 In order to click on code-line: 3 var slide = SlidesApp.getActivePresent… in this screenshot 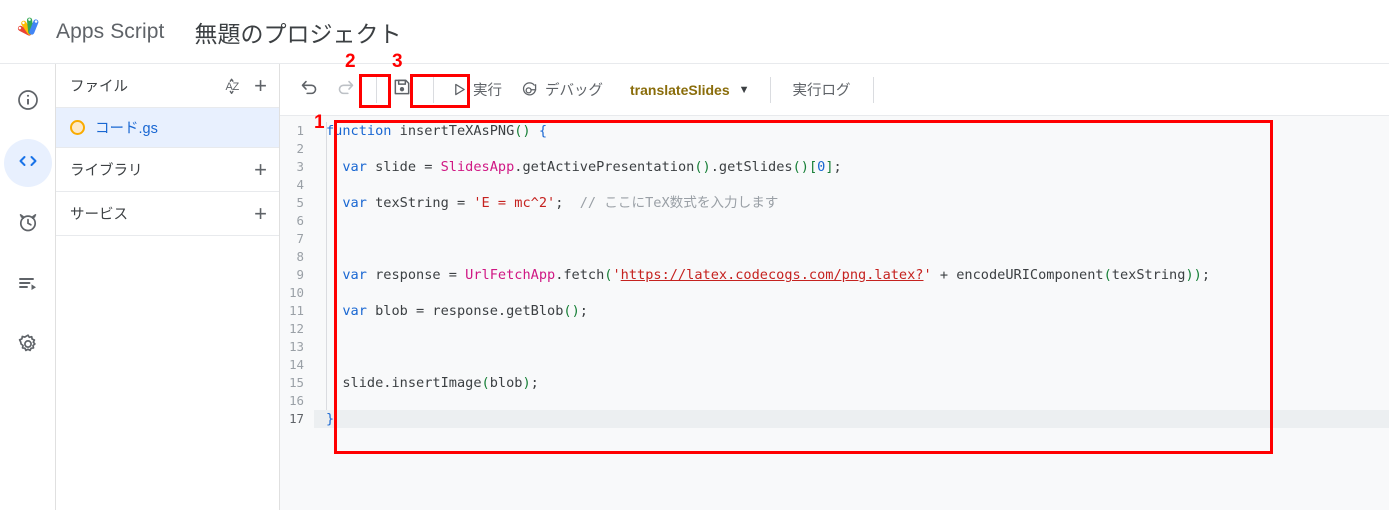, I will do `click(834, 167)`.